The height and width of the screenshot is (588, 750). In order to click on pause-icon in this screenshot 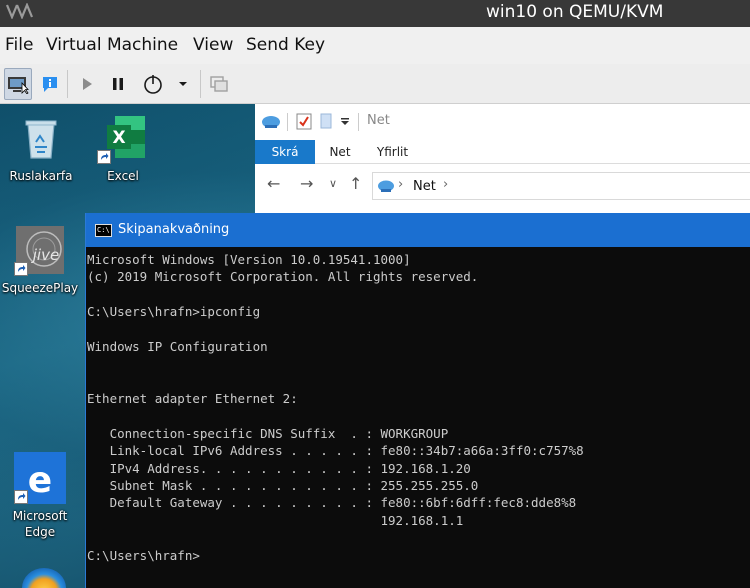, I will do `click(118, 84)`.